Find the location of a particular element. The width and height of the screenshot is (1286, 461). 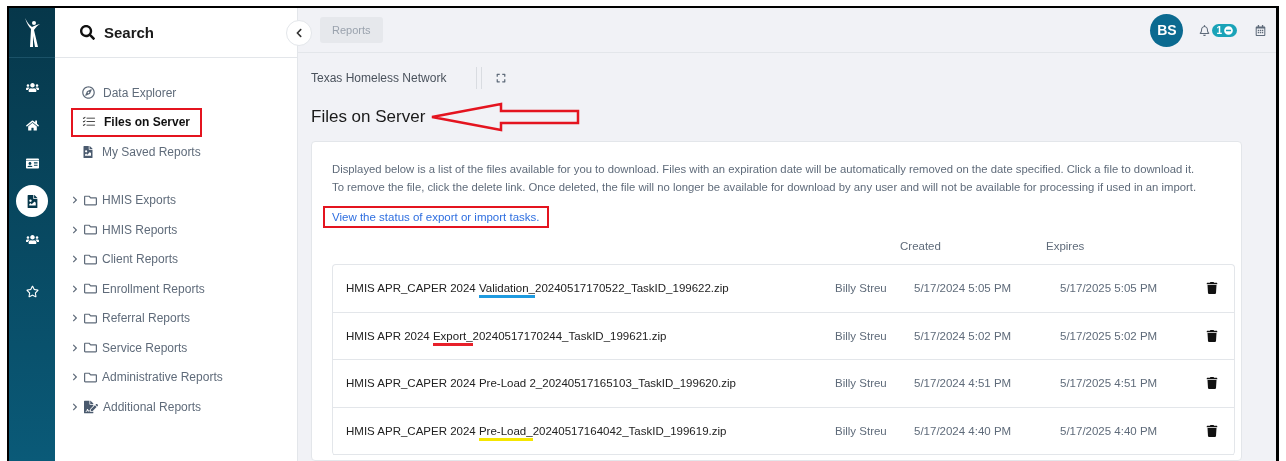

folder-item: Administrative Reports is located at coordinates (184, 377).